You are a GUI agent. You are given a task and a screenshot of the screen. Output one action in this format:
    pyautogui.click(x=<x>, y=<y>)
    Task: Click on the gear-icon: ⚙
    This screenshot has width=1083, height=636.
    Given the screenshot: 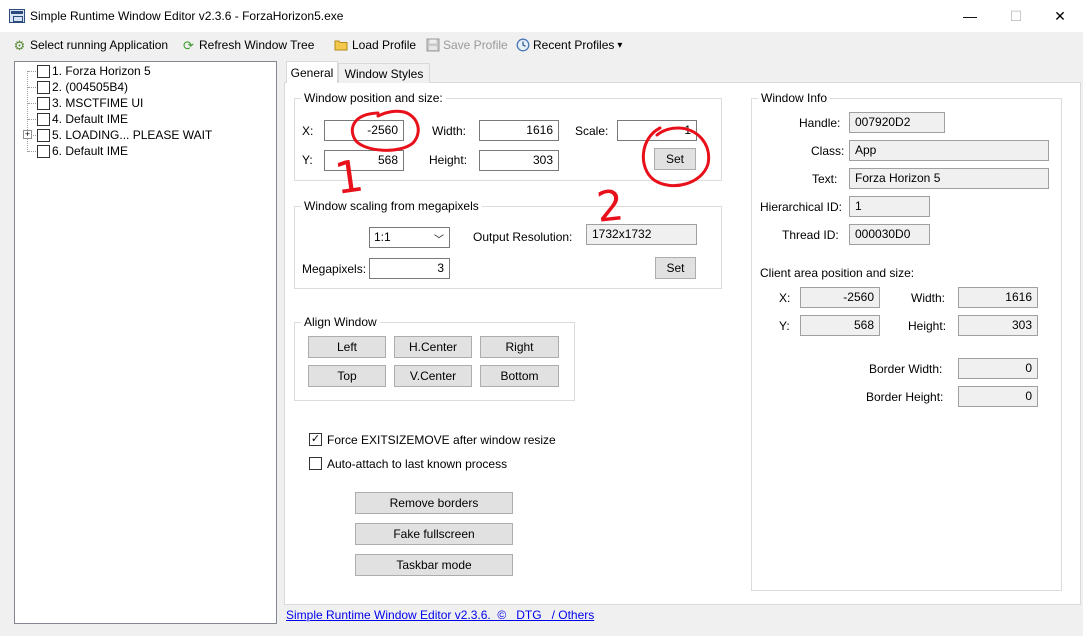 What is the action you would take?
    pyautogui.click(x=19, y=45)
    